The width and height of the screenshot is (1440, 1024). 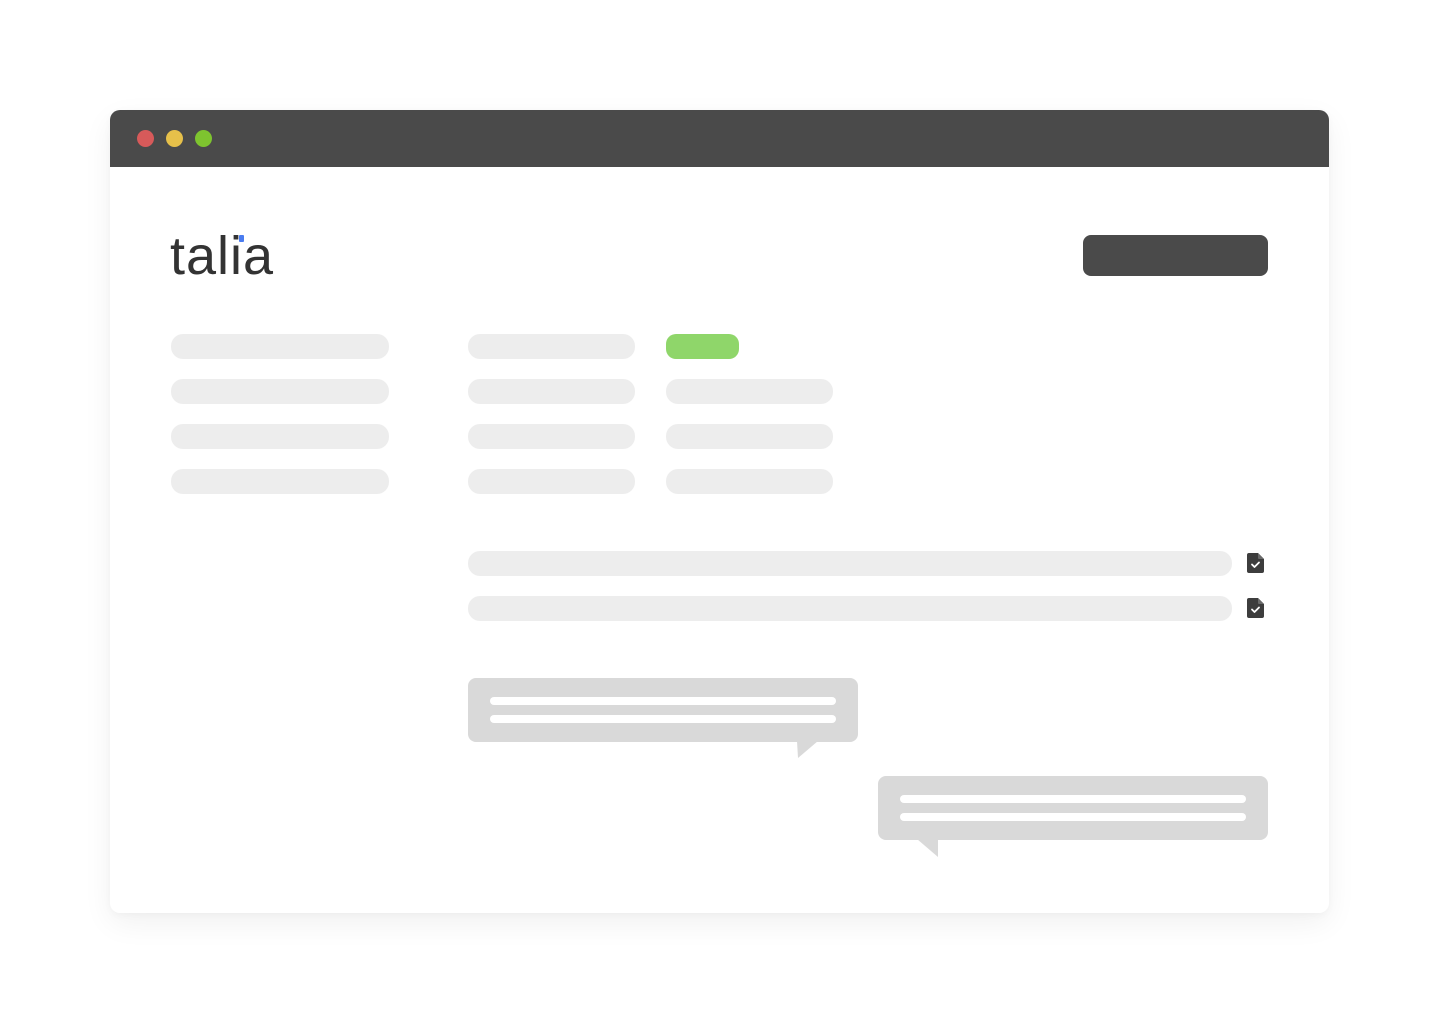 What do you see at coordinates (719, 138) in the screenshot?
I see `window-titlebar` at bounding box center [719, 138].